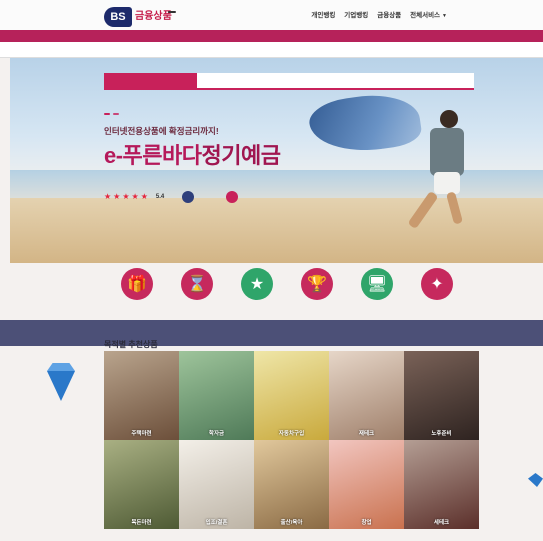  I want to click on wand-icon: ✦, so click(437, 284).